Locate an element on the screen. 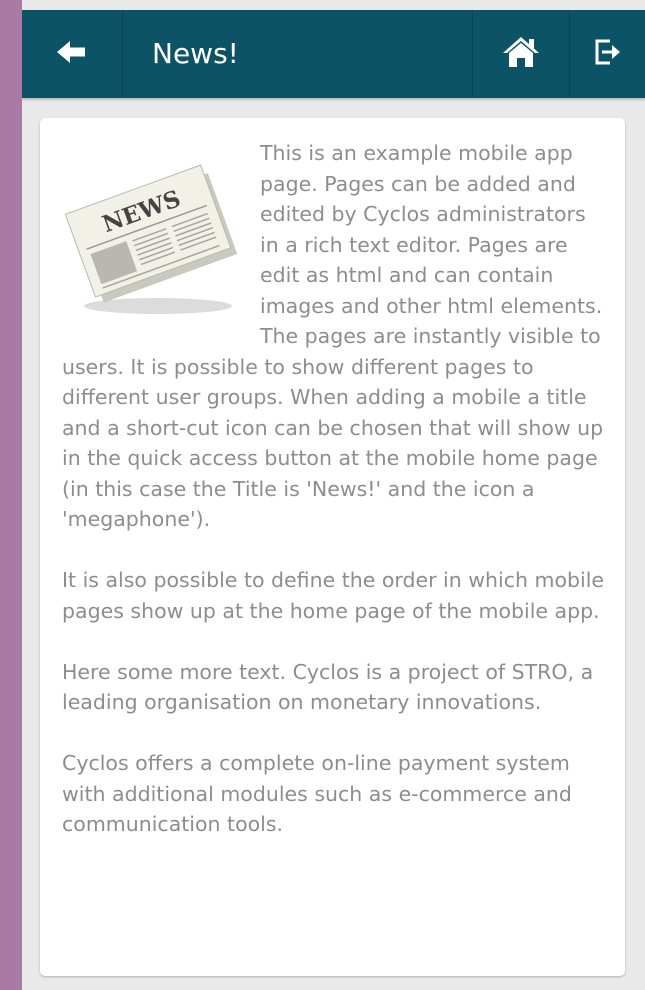  top-bar: News! is located at coordinates (333, 54).